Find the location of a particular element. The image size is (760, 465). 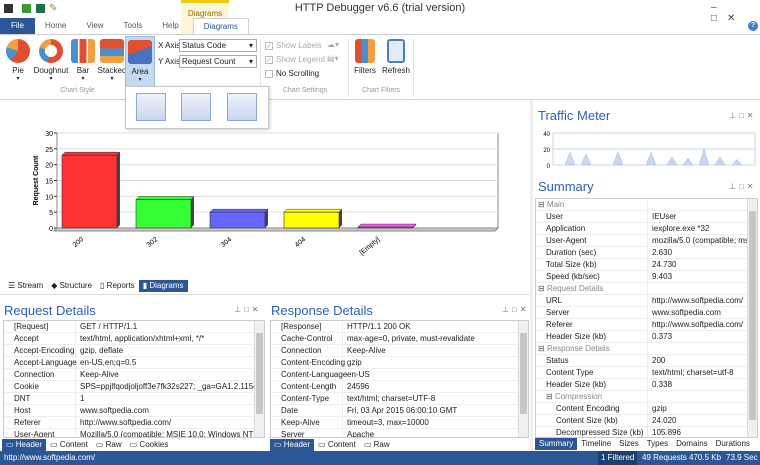

tab-diagrams: Diagrams is located at coordinates (220, 26).